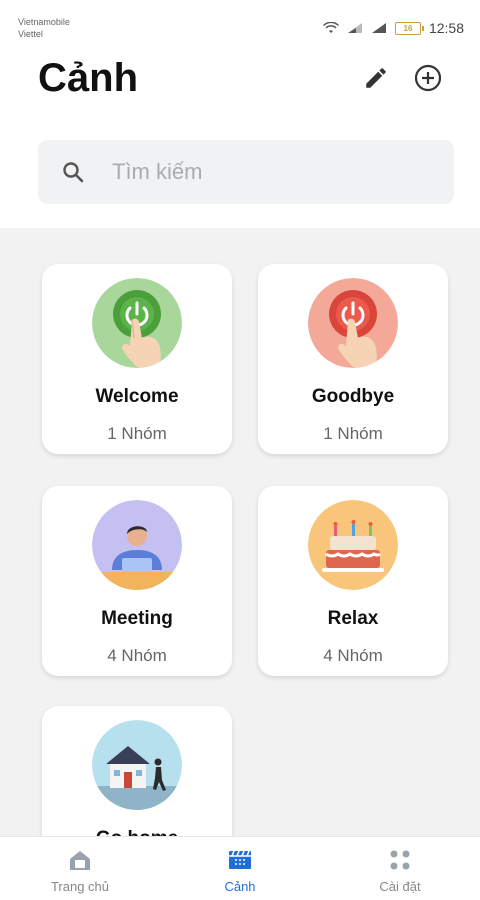 This screenshot has height=900, width=480. Describe the element at coordinates (353, 545) in the screenshot. I see `cake-icon` at that location.